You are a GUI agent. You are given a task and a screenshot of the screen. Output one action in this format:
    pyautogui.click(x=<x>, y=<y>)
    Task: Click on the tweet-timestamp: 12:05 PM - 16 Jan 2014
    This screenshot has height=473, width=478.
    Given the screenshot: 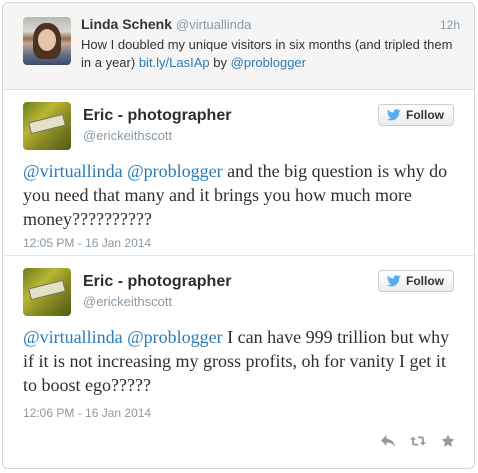 What is the action you would take?
    pyautogui.click(x=87, y=243)
    